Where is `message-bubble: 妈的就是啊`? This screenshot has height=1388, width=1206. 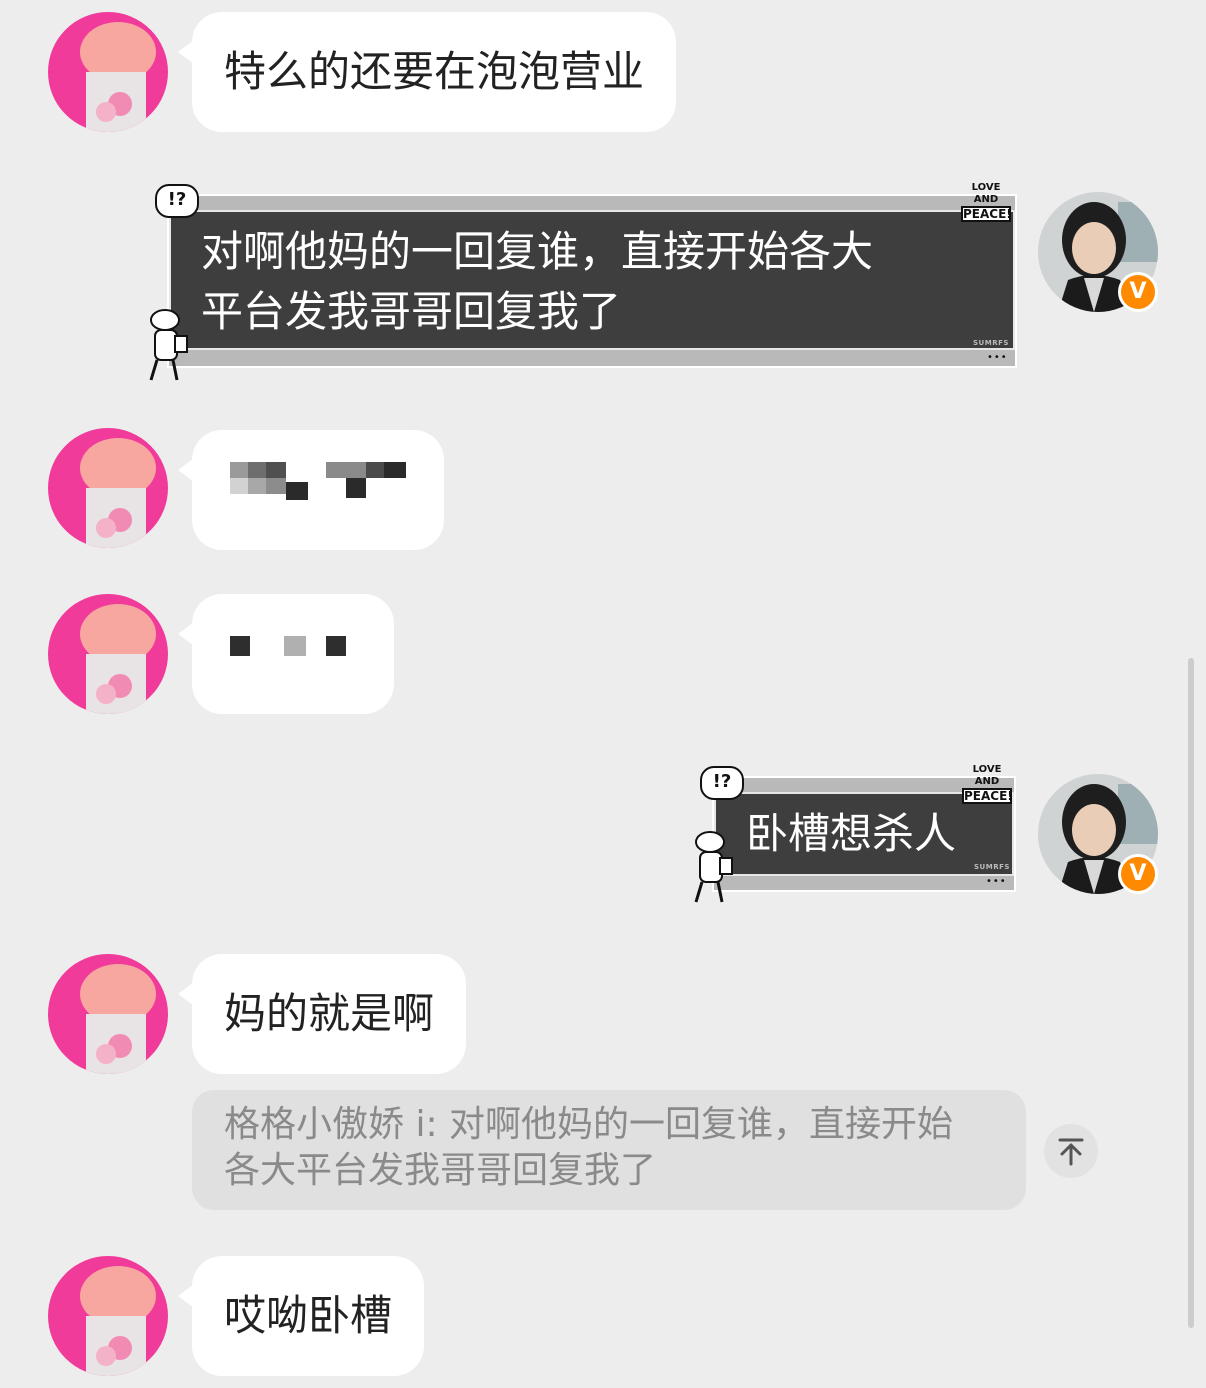 message-bubble: 妈的就是啊 is located at coordinates (322, 1014).